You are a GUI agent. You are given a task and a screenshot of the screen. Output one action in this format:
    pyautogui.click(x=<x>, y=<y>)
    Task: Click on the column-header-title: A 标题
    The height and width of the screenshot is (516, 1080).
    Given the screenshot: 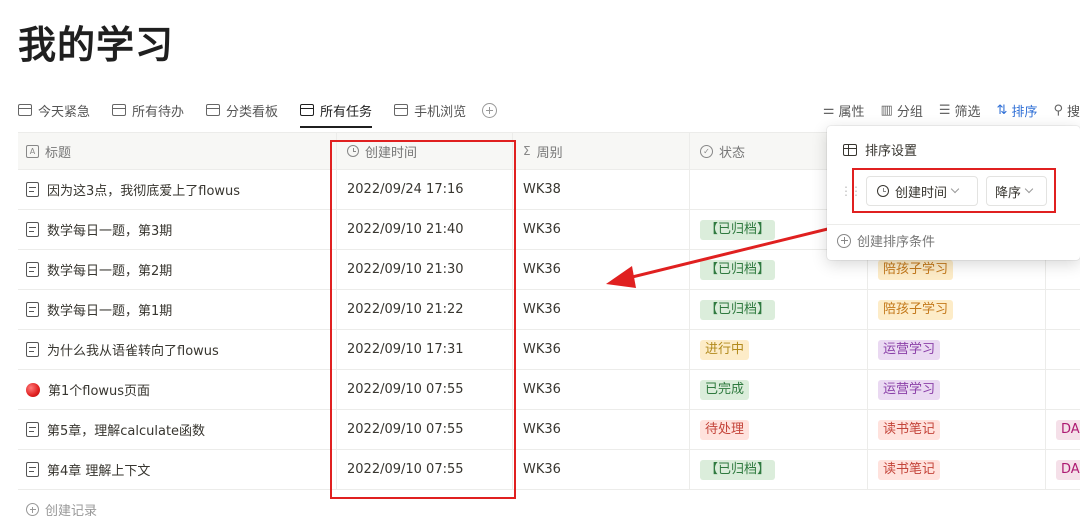 What is the action you would take?
    pyautogui.click(x=177, y=151)
    